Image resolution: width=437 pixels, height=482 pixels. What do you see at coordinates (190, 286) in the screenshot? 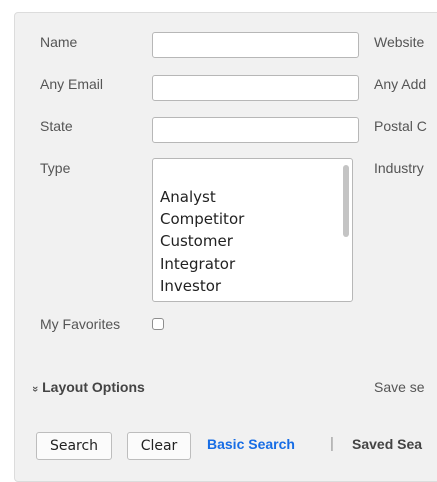
I see `type-option-investor: Investor` at bounding box center [190, 286].